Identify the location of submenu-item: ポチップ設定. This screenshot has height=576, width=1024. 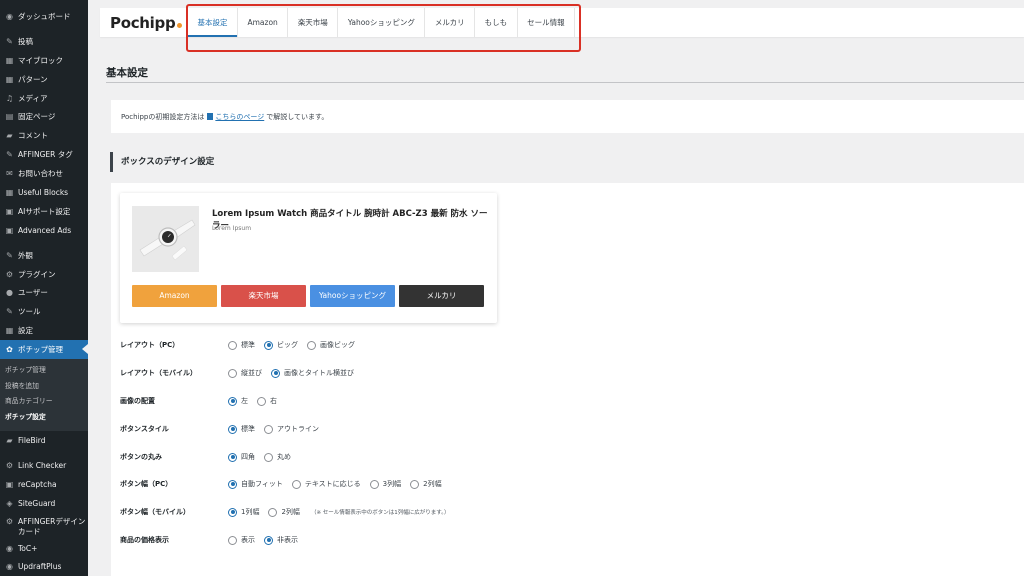
(44, 418).